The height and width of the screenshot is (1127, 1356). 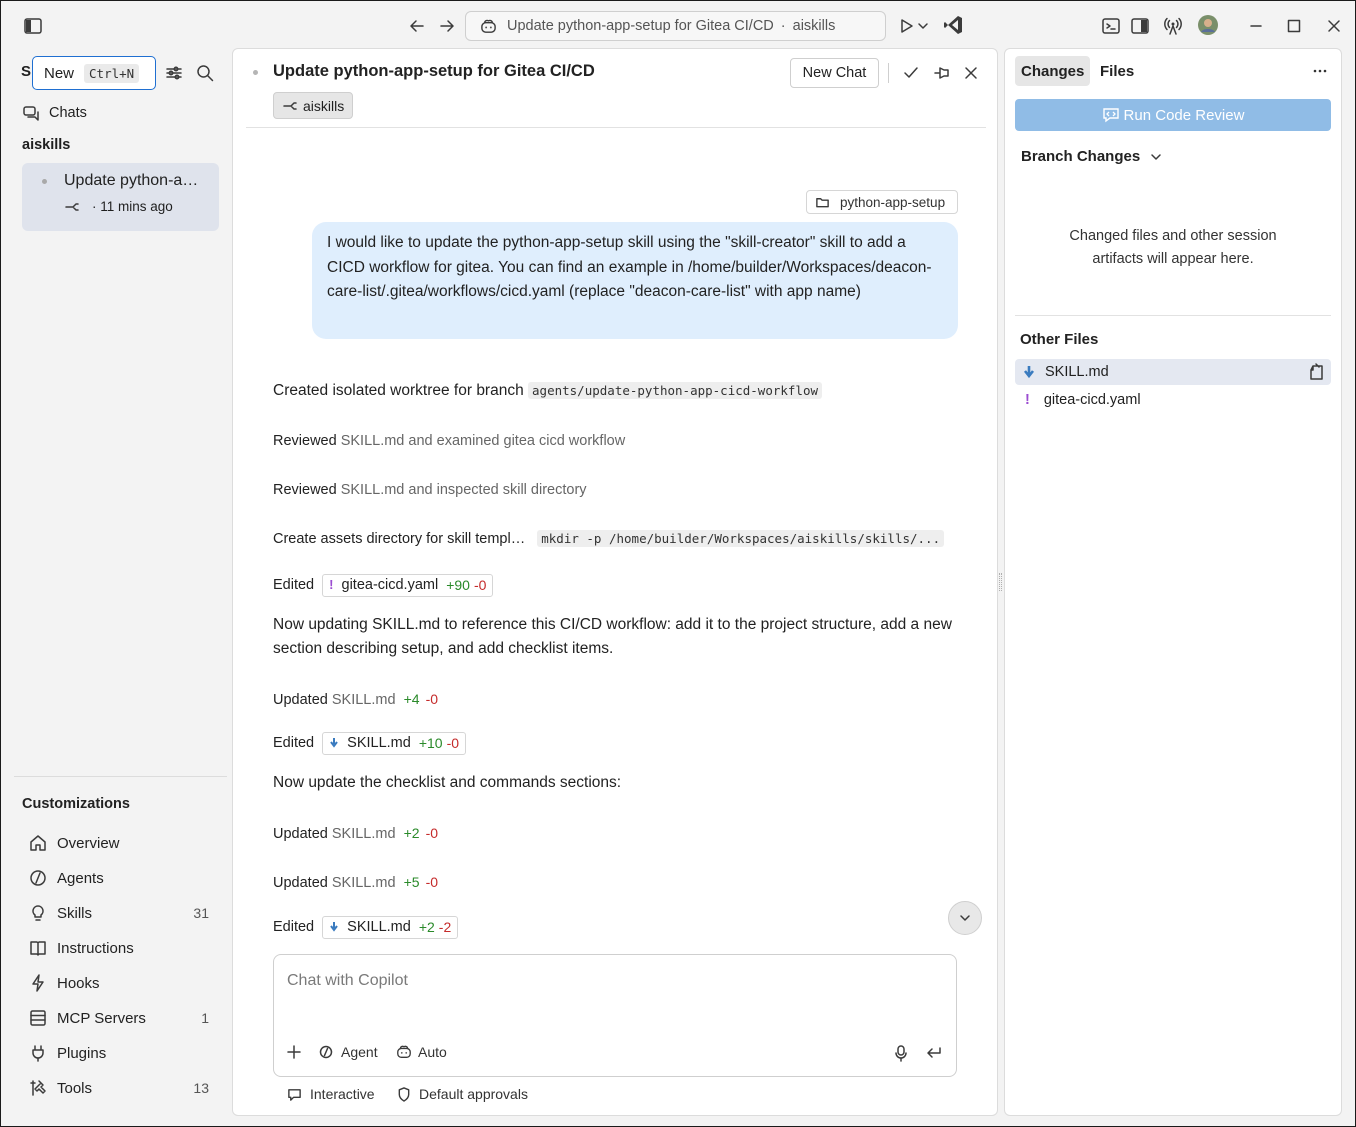 What do you see at coordinates (82, 1053) in the screenshot?
I see `customization-label: Plugins` at bounding box center [82, 1053].